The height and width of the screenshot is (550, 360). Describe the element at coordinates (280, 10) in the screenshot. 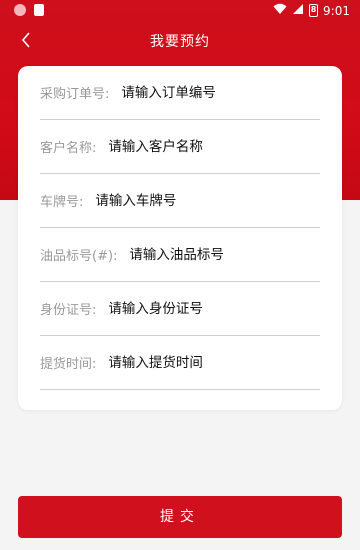

I see `wifi-icon` at that location.